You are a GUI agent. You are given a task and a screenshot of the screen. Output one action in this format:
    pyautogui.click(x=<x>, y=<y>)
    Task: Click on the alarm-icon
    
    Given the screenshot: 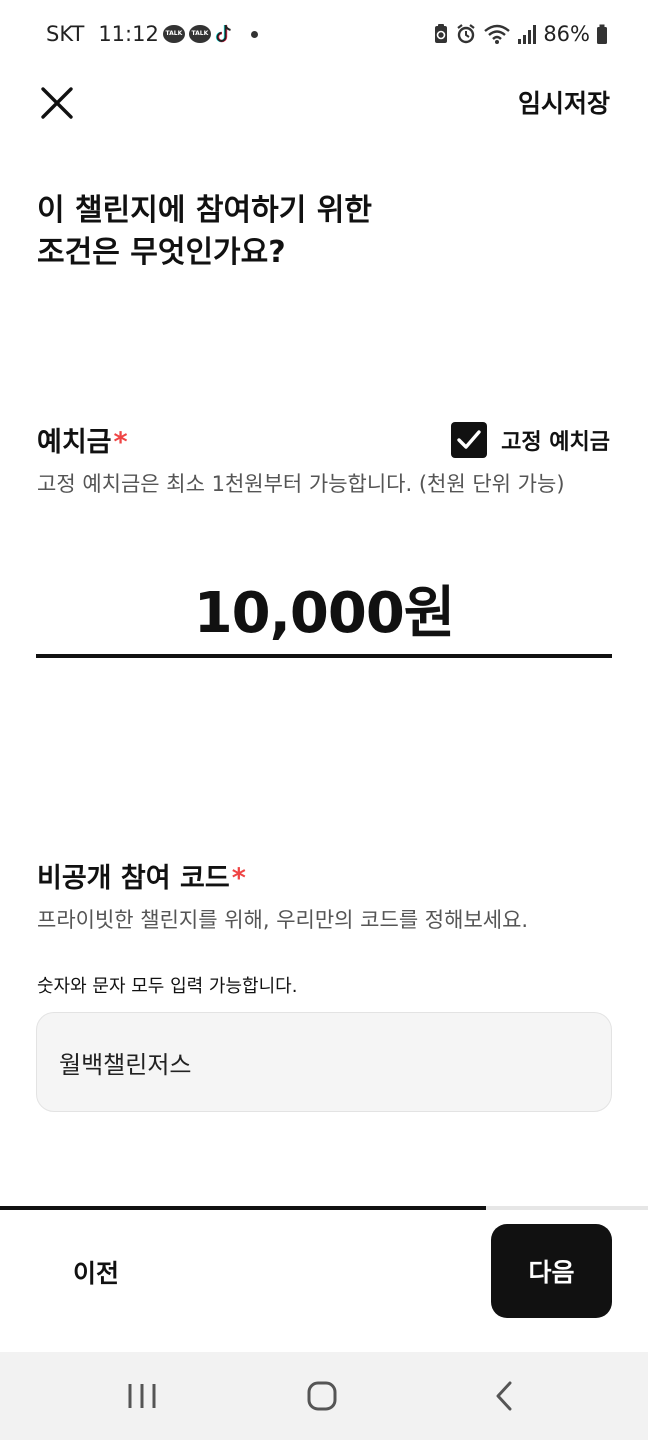 What is the action you would take?
    pyautogui.click(x=466, y=34)
    